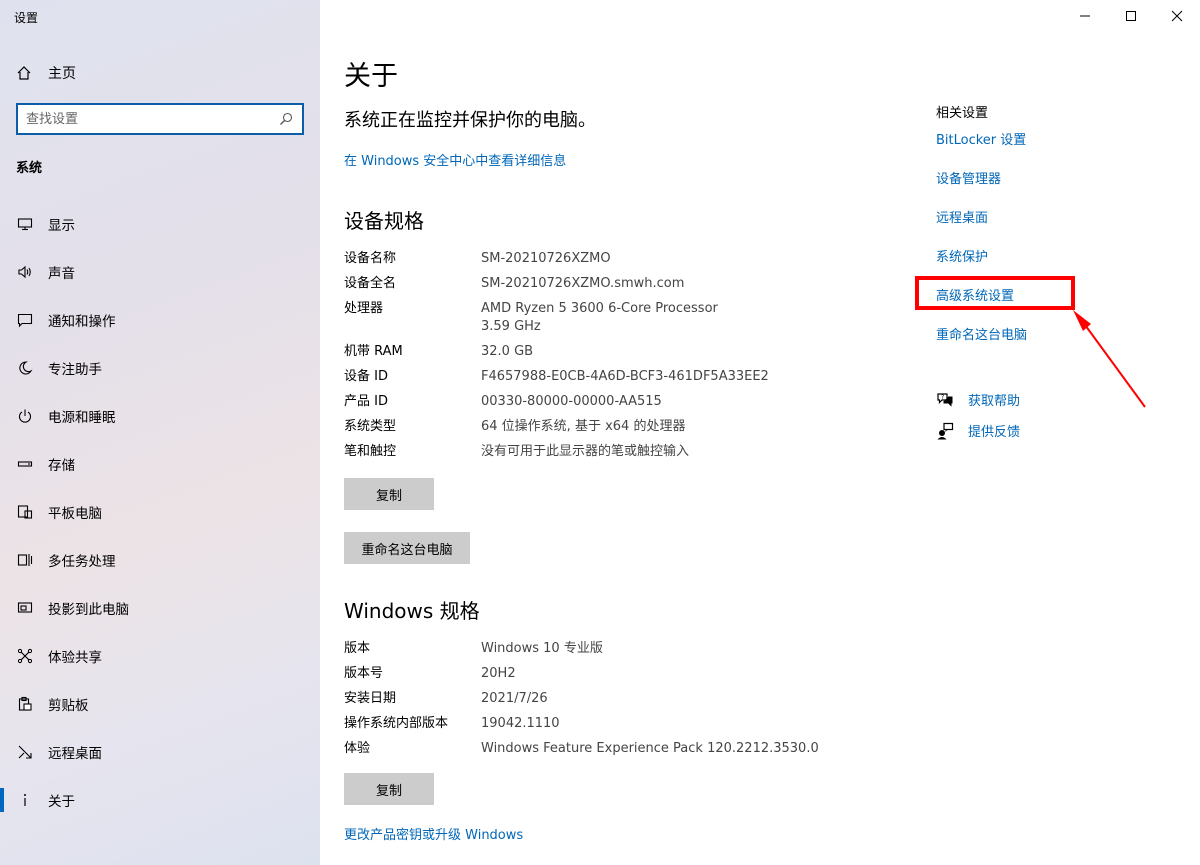  Describe the element at coordinates (160, 704) in the screenshot. I see `sidebar-item-clipboard: 剪贴板` at that location.